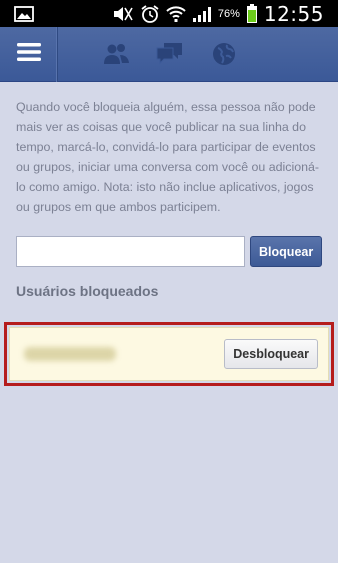  I want to click on battery-icon, so click(252, 13).